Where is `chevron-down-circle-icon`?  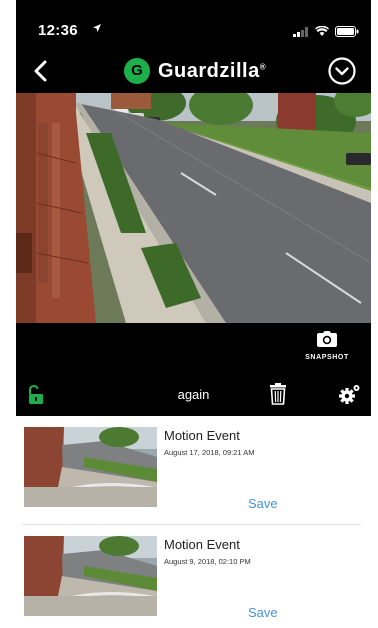 chevron-down-circle-icon is located at coordinates (342, 71).